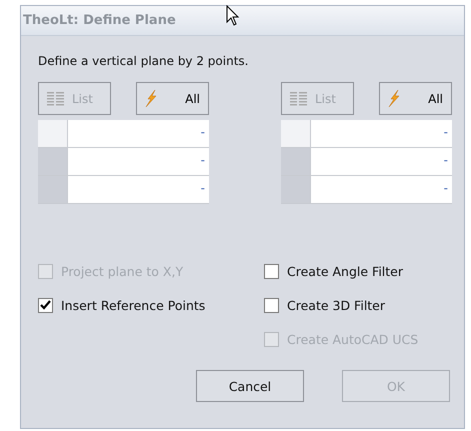 Image resolution: width=471 pixels, height=431 pixels. I want to click on window-title: TheoLt: Define Plane, so click(99, 20).